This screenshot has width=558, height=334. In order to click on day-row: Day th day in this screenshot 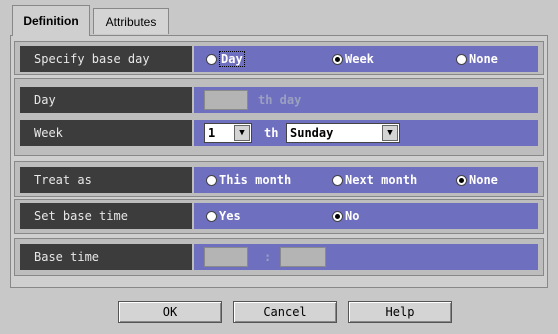, I will do `click(279, 100)`.